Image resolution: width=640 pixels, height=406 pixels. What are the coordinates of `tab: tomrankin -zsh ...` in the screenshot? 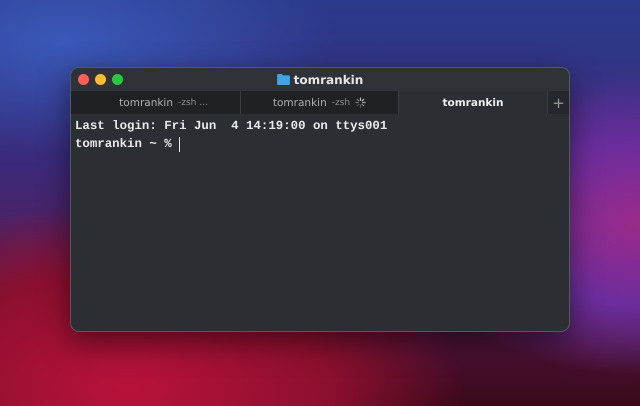 It's located at (156, 102).